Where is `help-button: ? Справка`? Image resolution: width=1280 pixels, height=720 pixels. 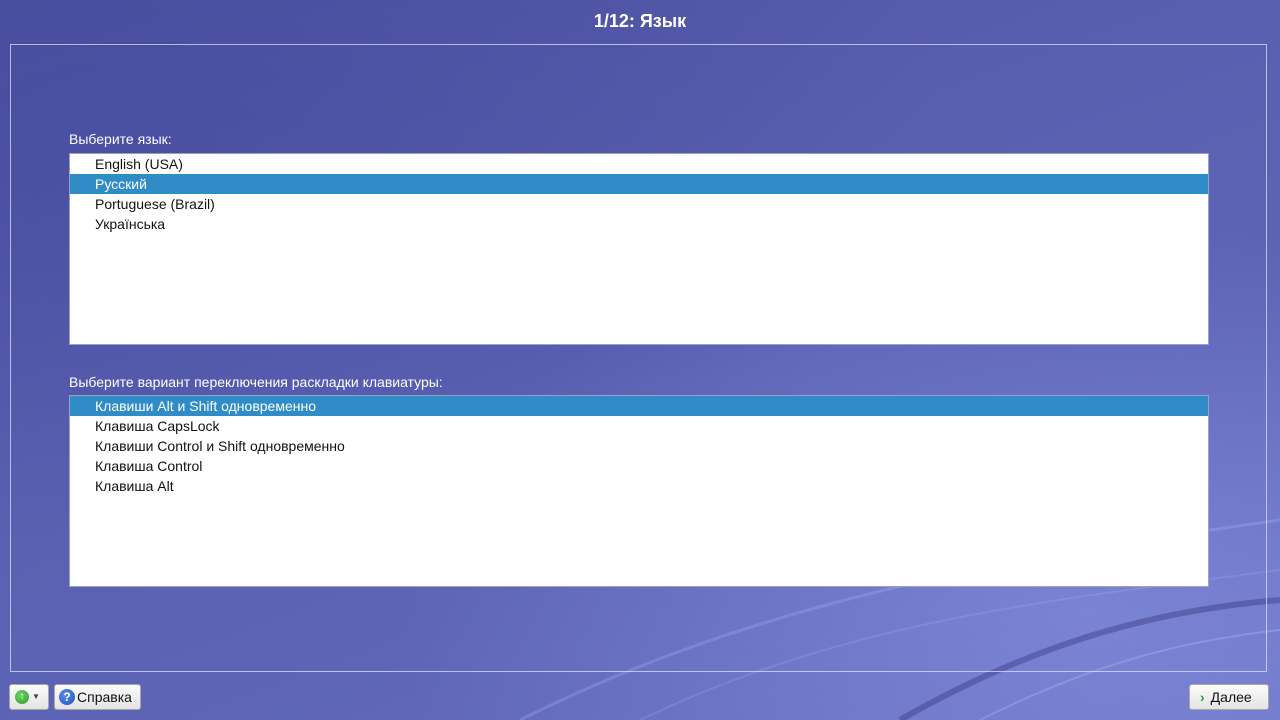 help-button: ? Справка is located at coordinates (97, 697).